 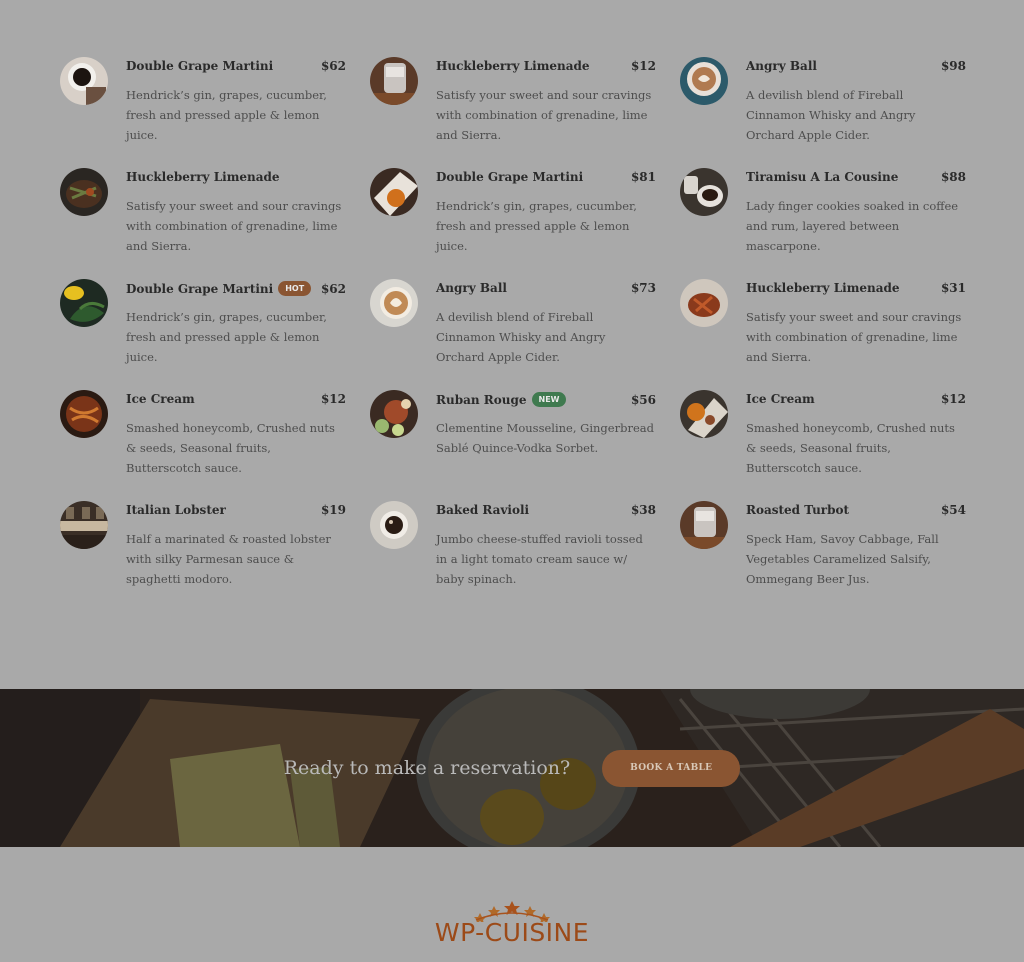 What do you see at coordinates (394, 525) in the screenshot?
I see `coffee-top-photo` at bounding box center [394, 525].